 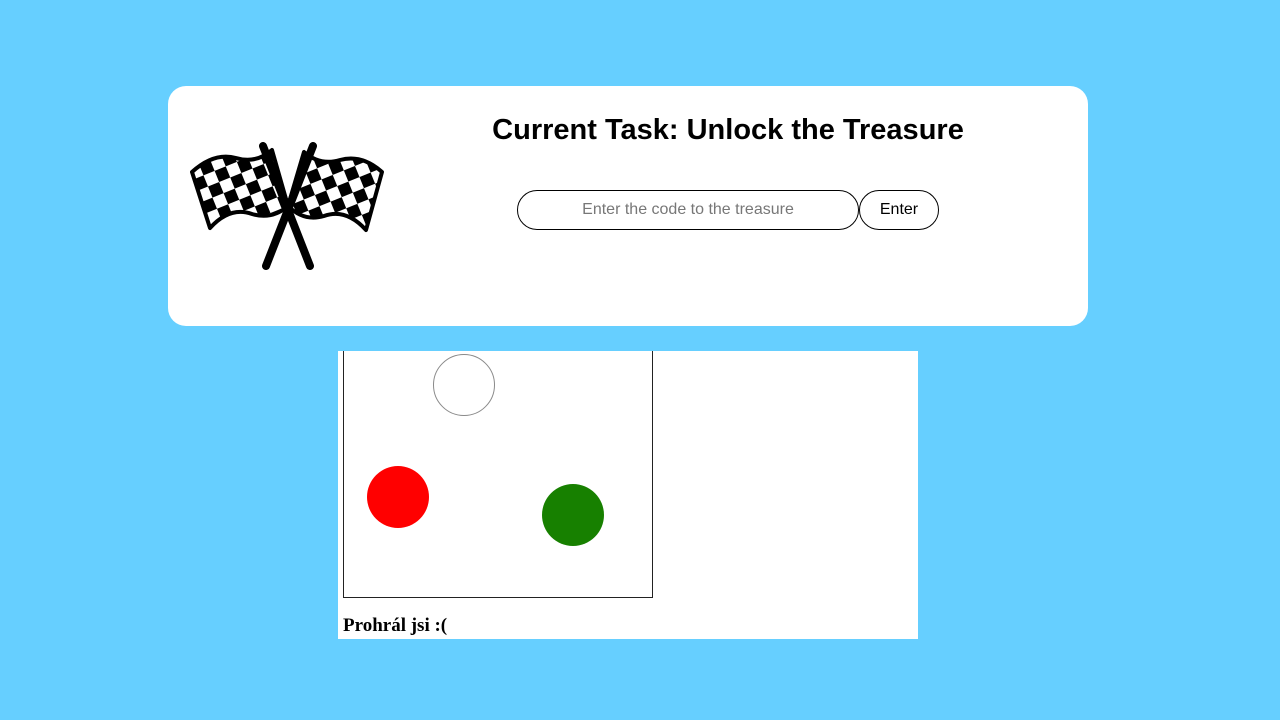 I want to click on game-status-text: Prohrál jsi :(, so click(x=395, y=625).